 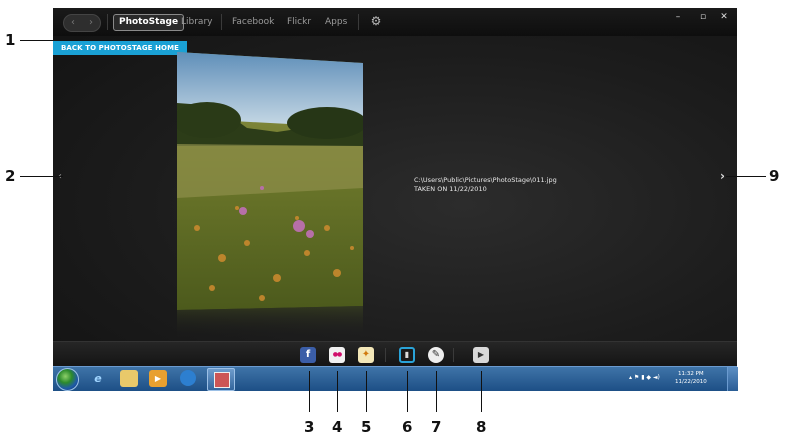 I want to click on callout-2: 2, so click(x=10, y=176).